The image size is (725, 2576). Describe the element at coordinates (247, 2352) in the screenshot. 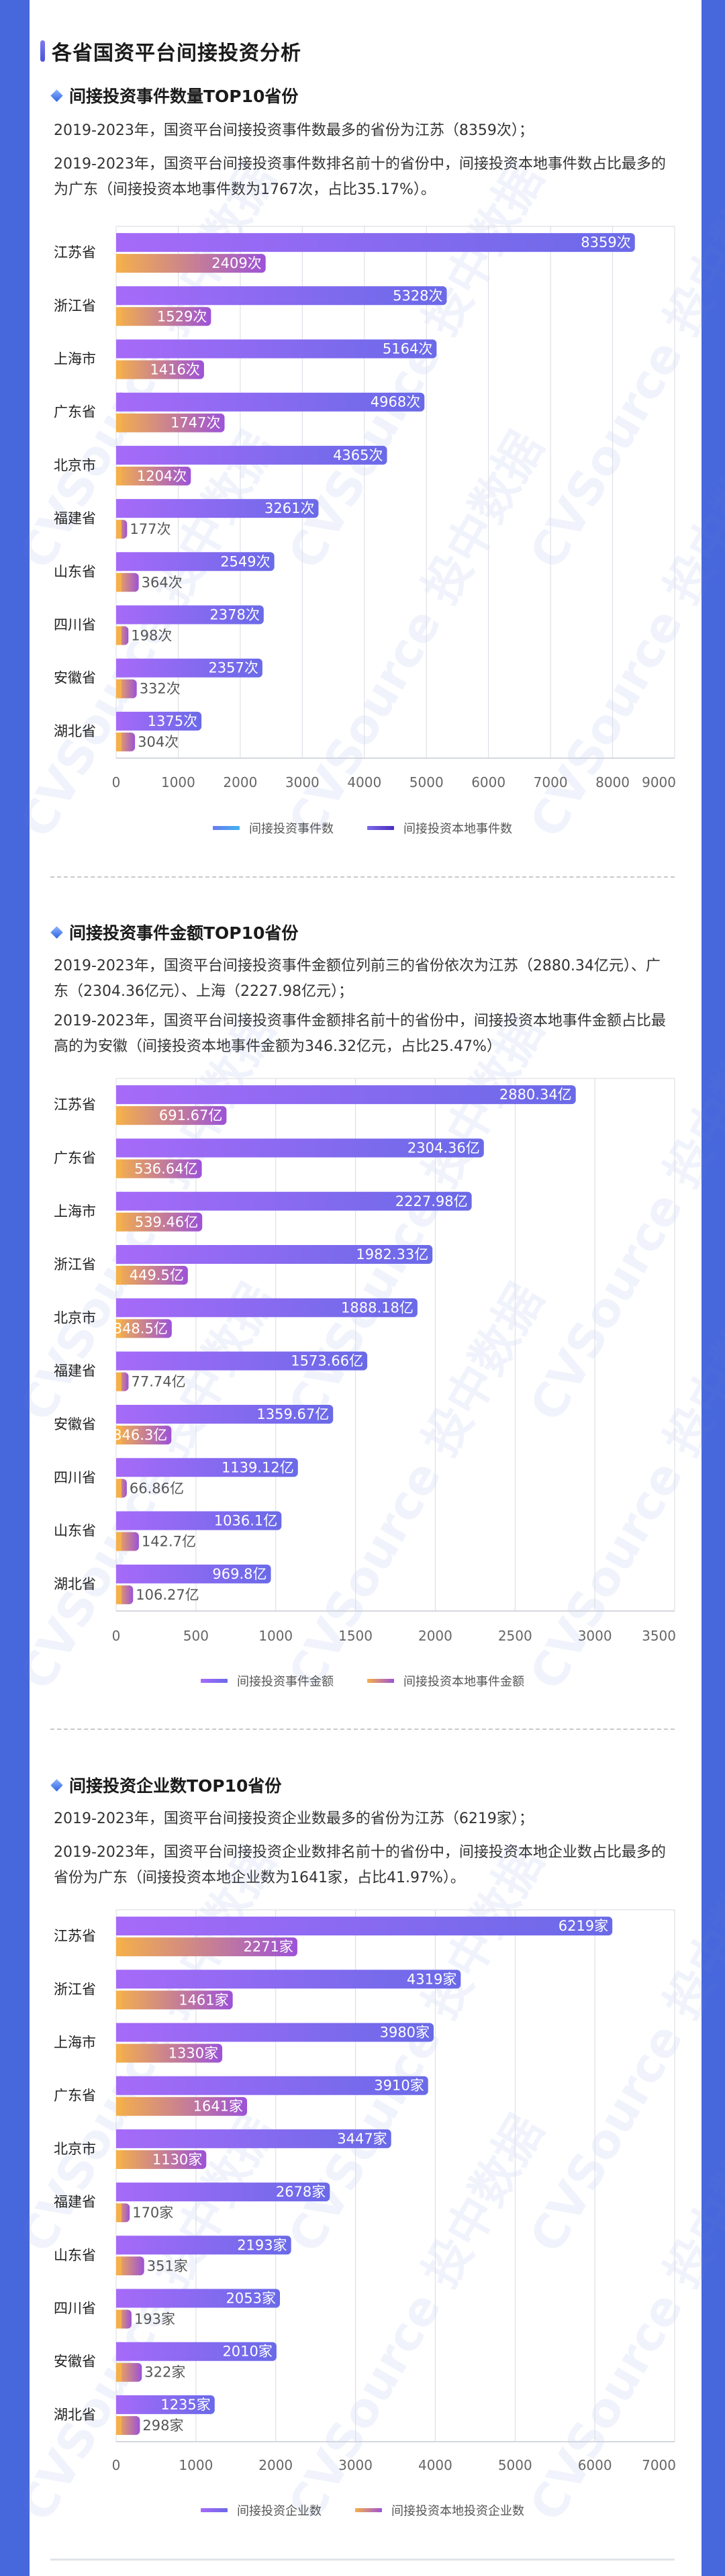

I see `bar-value-label: 2010家` at that location.